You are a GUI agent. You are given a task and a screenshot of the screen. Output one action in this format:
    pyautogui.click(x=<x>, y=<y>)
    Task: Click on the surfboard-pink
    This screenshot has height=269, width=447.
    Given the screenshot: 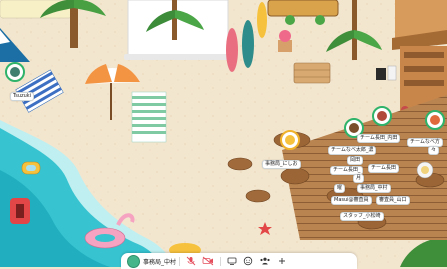 What is the action you would take?
    pyautogui.click(x=232, y=50)
    